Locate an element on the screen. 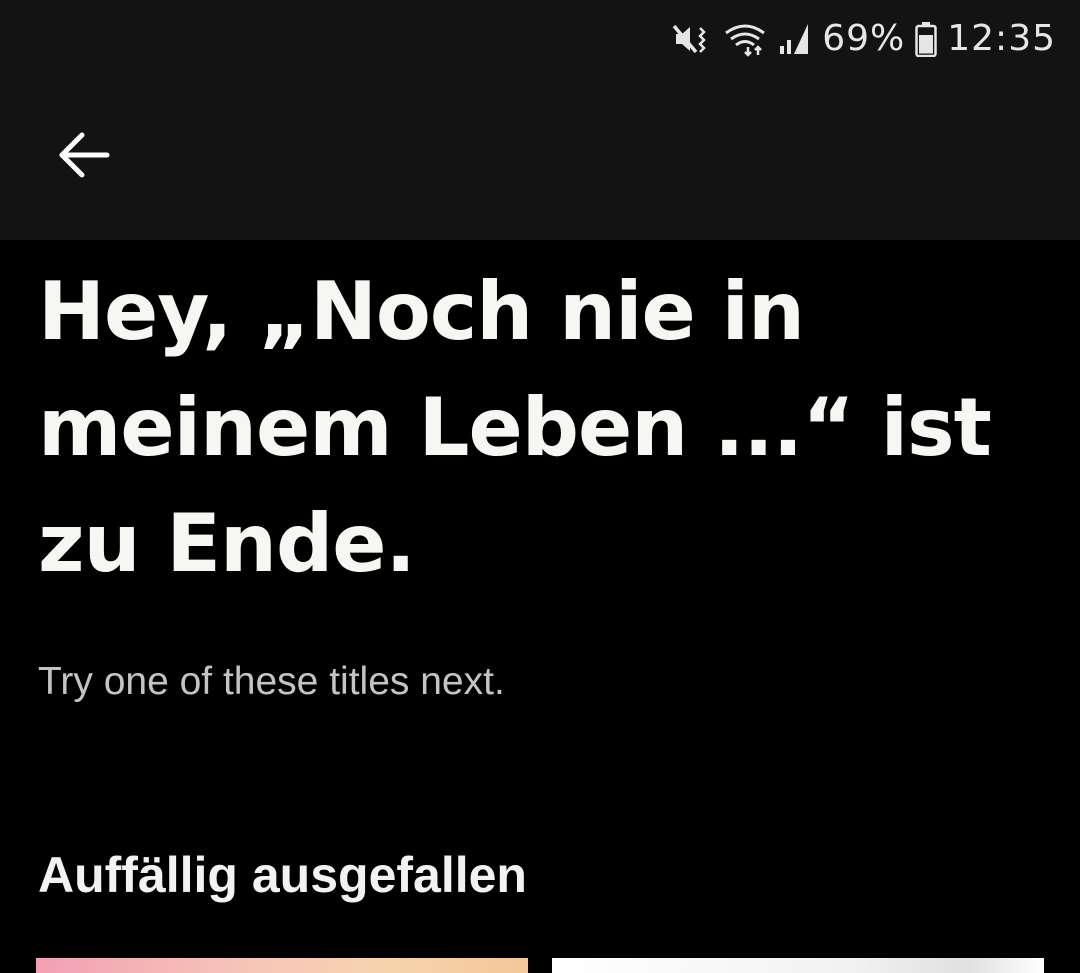 This screenshot has height=973, width=1080. headline-line-3: zu Ende. is located at coordinates (227, 543).